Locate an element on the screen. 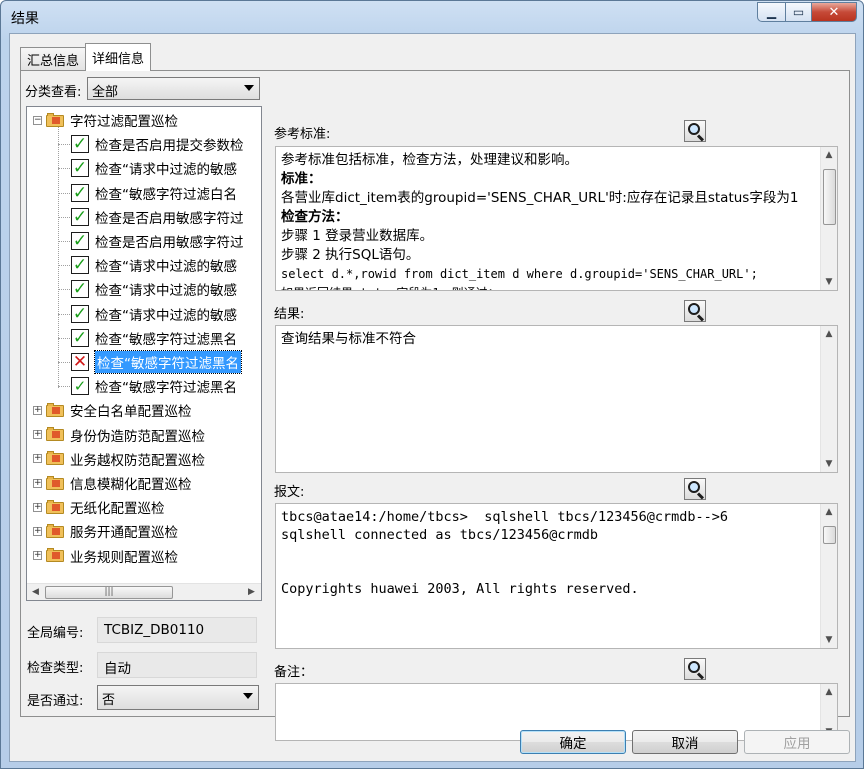  tree-group-label: 字符过滤配置巡检 is located at coordinates (124, 122).